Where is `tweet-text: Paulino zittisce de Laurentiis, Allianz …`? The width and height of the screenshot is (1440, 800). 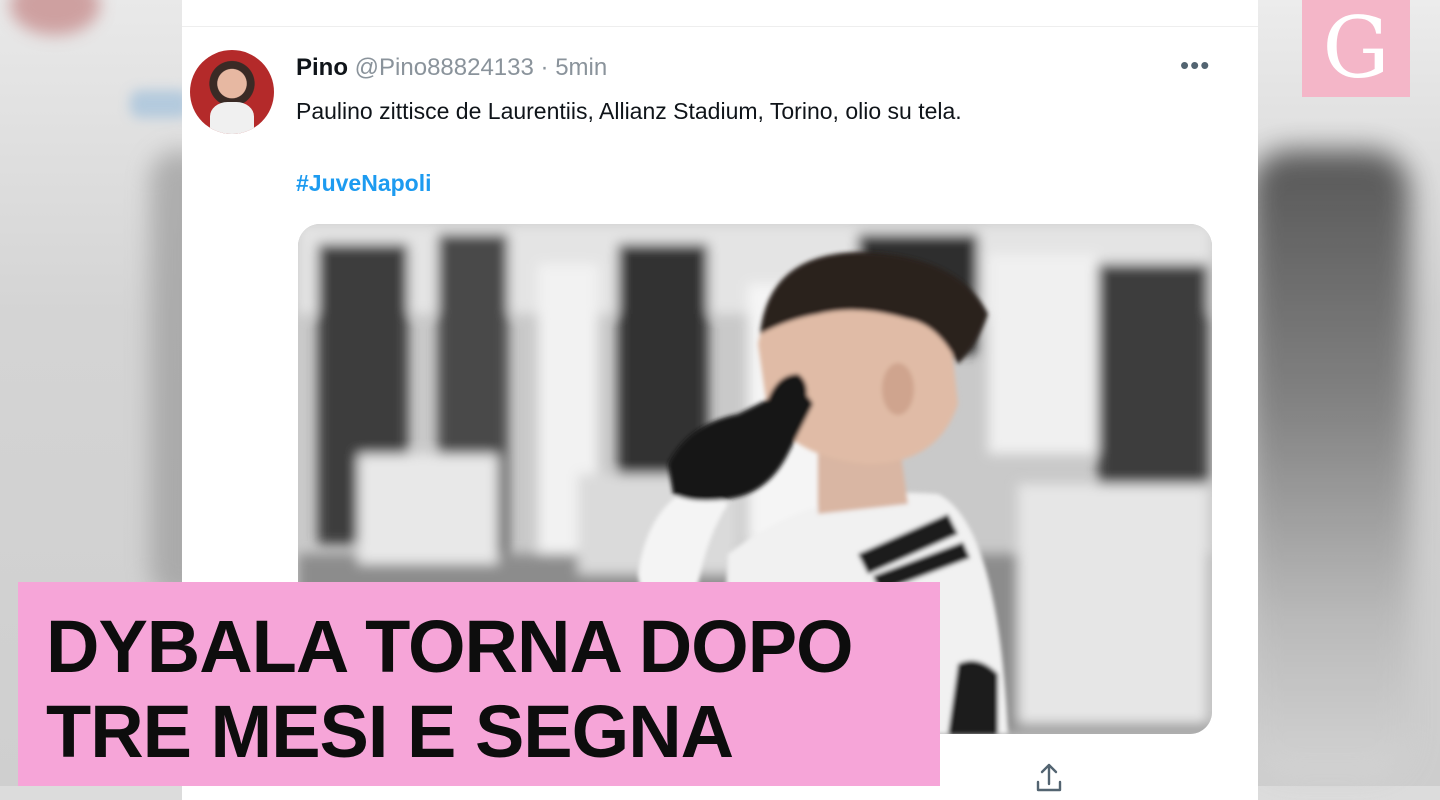
tweet-text: Paulino zittisce de Laurentiis, Allianz … is located at coordinates (629, 111).